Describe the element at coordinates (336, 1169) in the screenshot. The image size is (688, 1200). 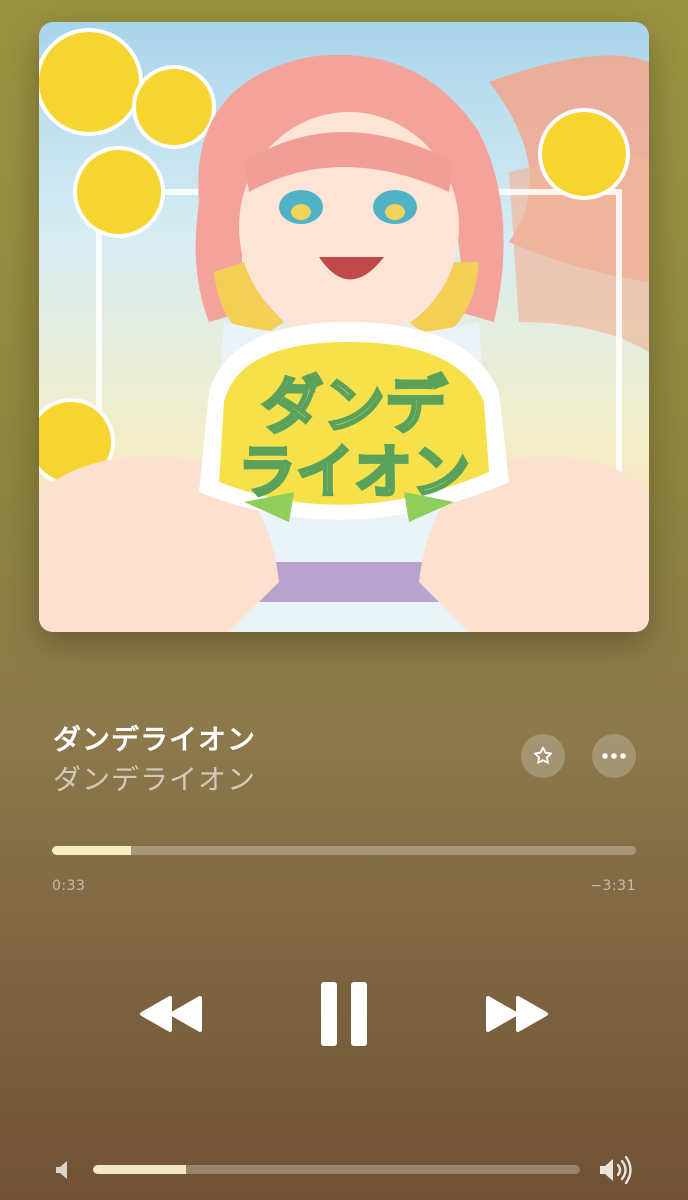
I see `volume-slider` at that location.